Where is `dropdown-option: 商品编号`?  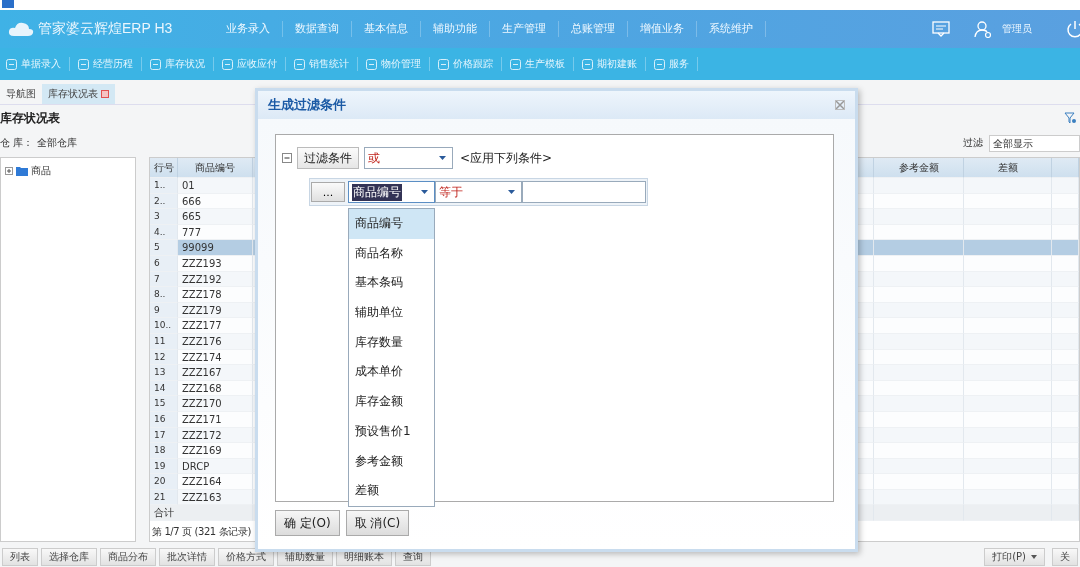 dropdown-option: 商品编号 is located at coordinates (391, 224).